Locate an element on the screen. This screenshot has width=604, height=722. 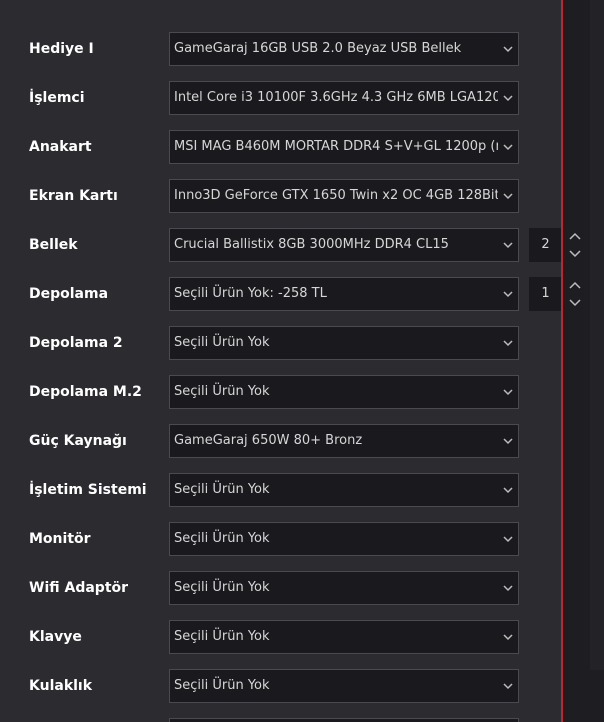
depolama-select: Seçili Ürün Yok: -258 TL is located at coordinates (344, 294).